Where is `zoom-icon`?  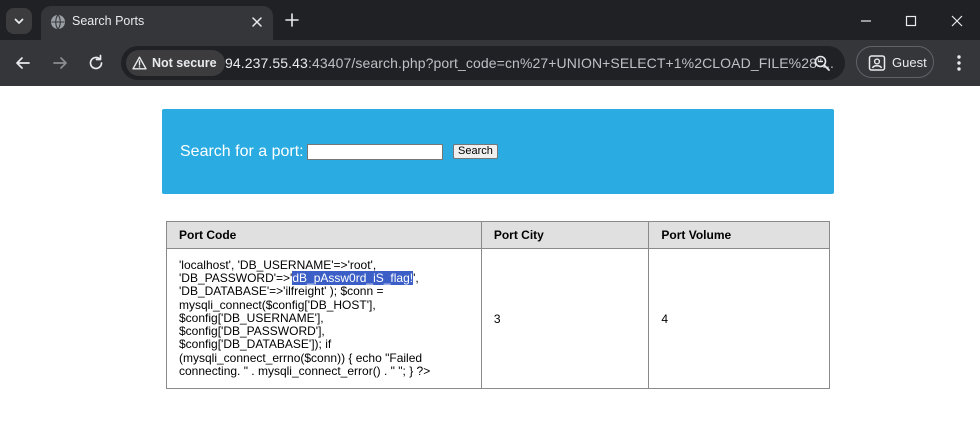 zoom-icon is located at coordinates (822, 63).